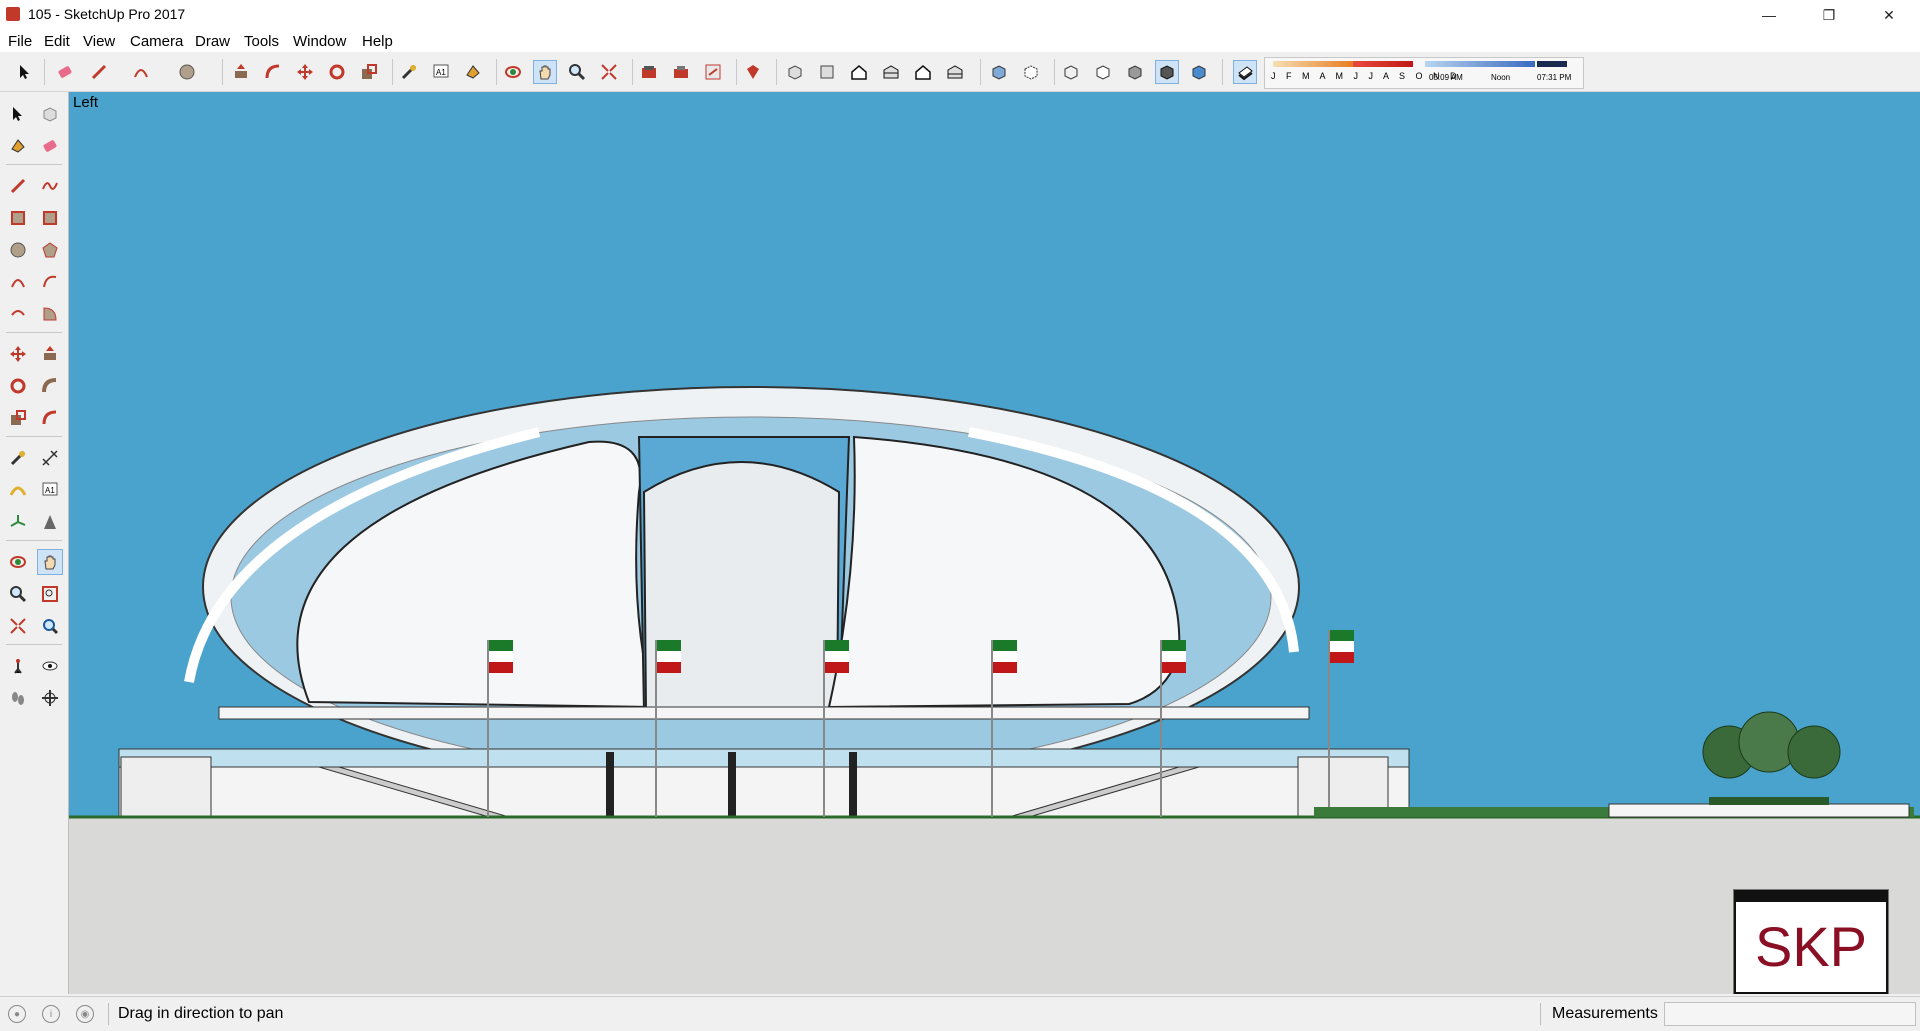 The width and height of the screenshot is (1920, 1031). I want to click on line-icon, so click(18, 186).